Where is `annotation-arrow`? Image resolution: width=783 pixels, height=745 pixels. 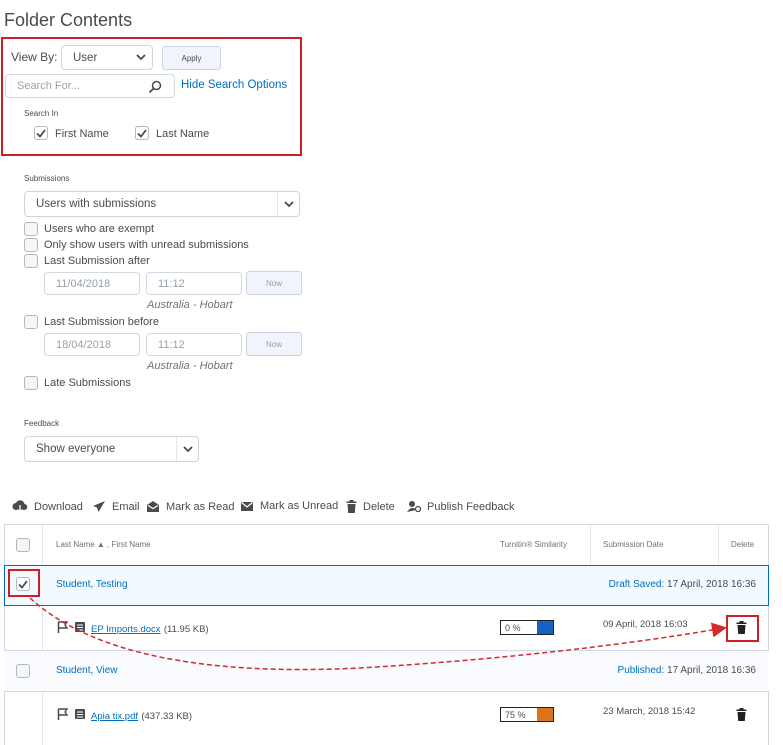 annotation-arrow is located at coordinates (378, 634).